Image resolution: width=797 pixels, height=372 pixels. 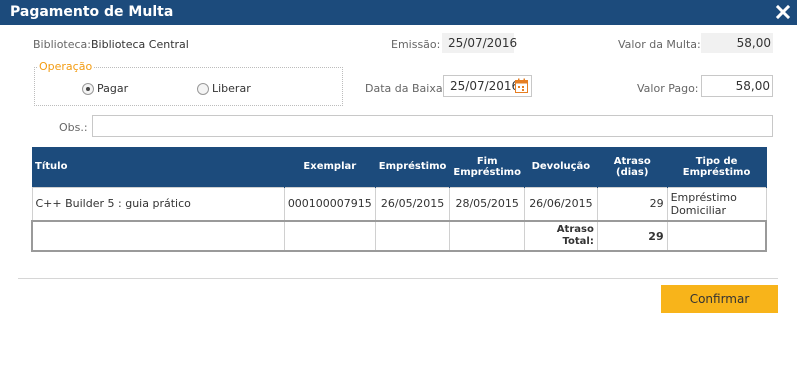 I want to click on emissao-value: 25/07/2016, so click(x=483, y=43).